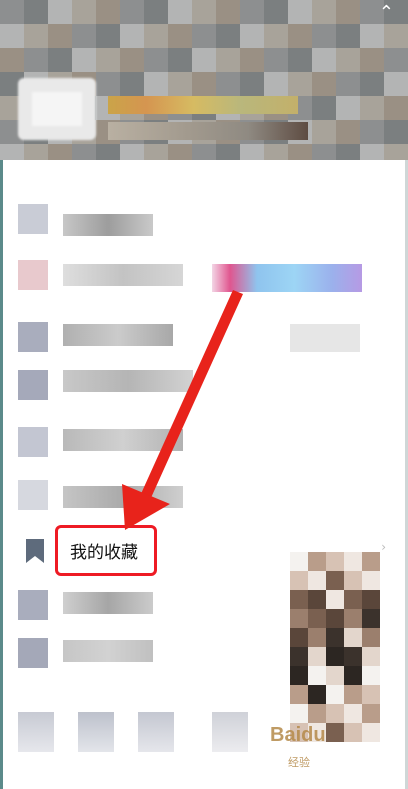 The width and height of the screenshot is (408, 789). What do you see at coordinates (299, 762) in the screenshot?
I see `watermark-subtitle: 经验` at bounding box center [299, 762].